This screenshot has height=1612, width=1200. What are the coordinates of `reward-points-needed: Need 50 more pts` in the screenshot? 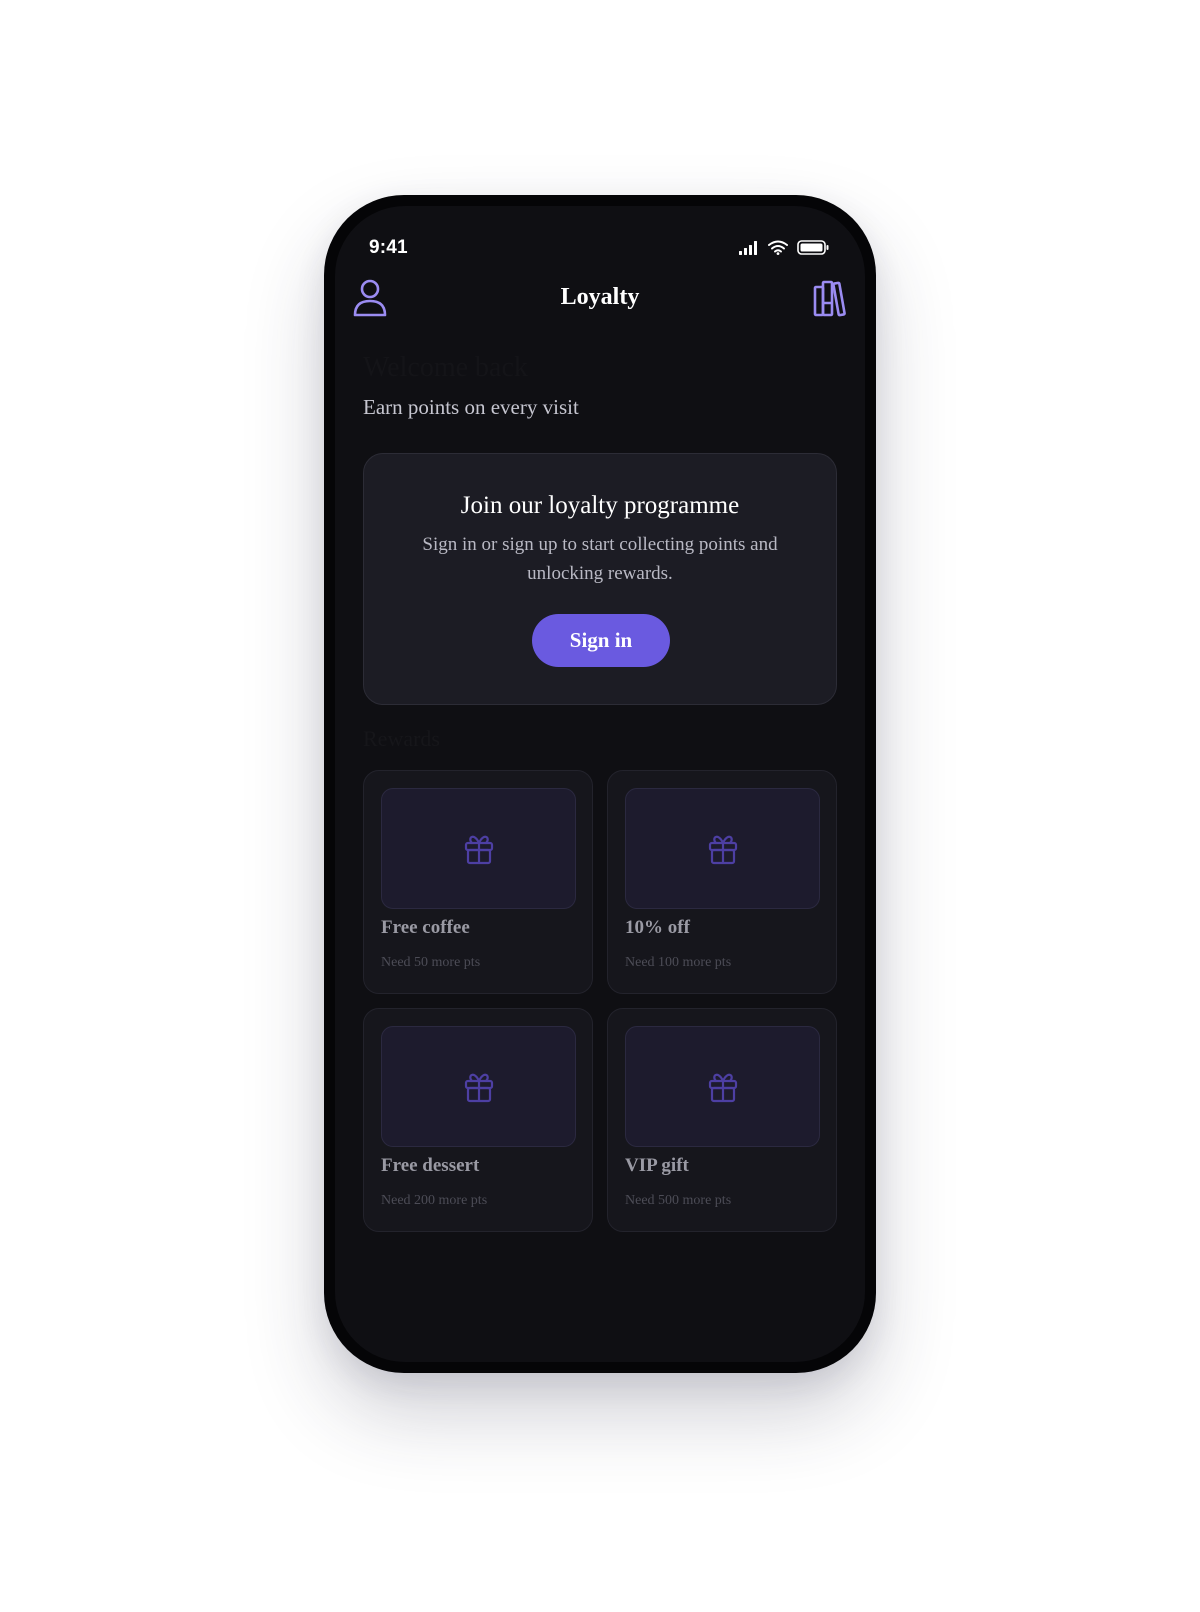 It's located at (431, 962).